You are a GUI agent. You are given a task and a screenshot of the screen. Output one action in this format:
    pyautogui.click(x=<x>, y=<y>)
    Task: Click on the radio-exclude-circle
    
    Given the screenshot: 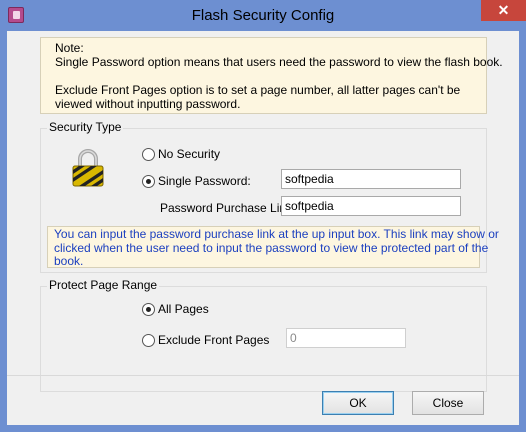 What is the action you would take?
    pyautogui.click(x=148, y=340)
    